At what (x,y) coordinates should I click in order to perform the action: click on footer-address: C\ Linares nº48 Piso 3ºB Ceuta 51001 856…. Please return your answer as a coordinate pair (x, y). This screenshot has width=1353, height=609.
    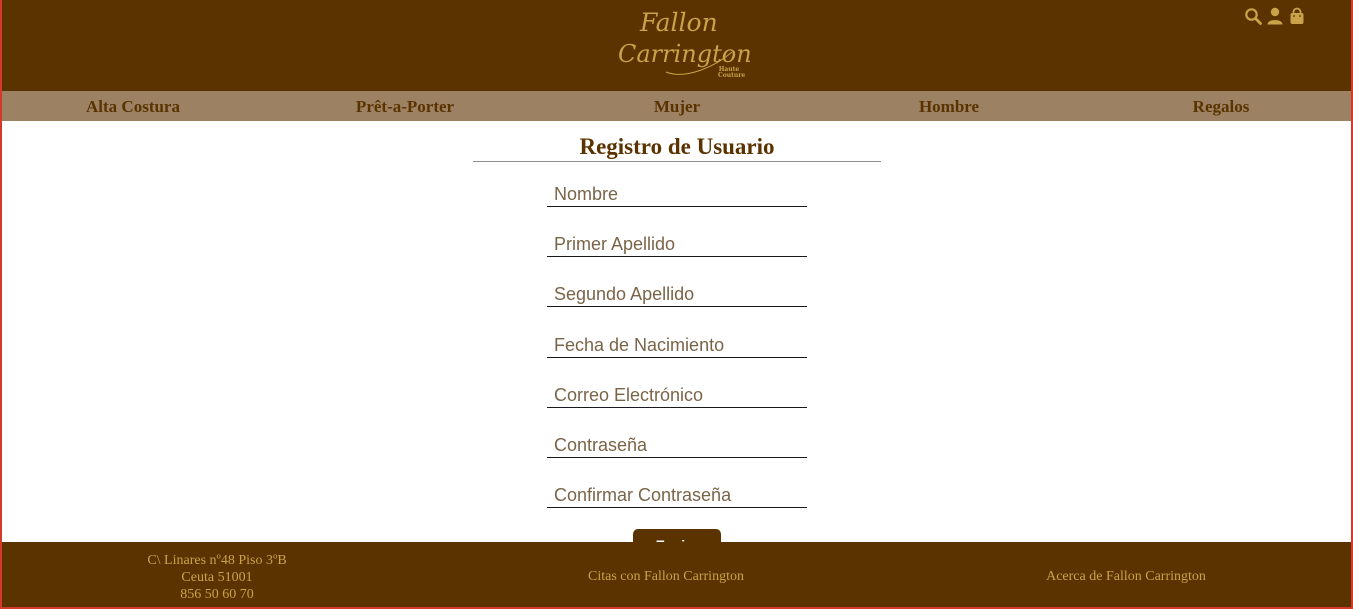
    Looking at the image, I should click on (217, 577).